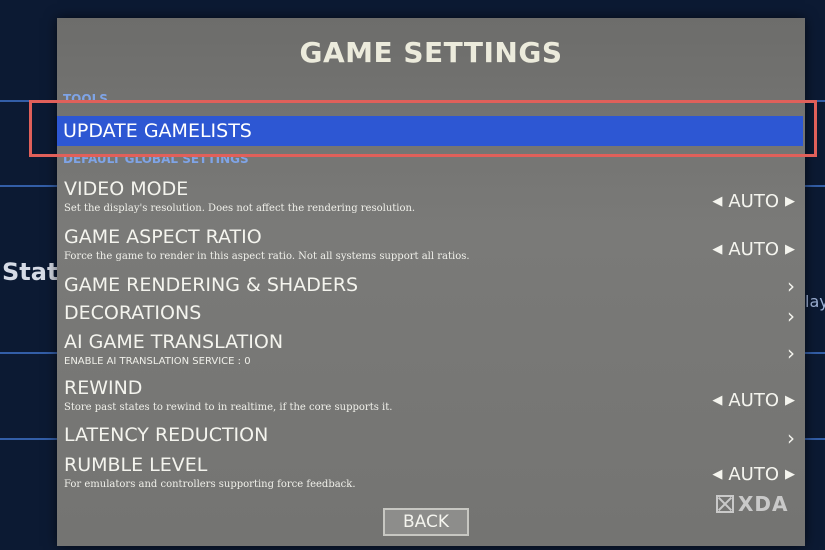 The image size is (825, 550). Describe the element at coordinates (103, 388) in the screenshot. I see `menu-item-label: REWIND` at that location.